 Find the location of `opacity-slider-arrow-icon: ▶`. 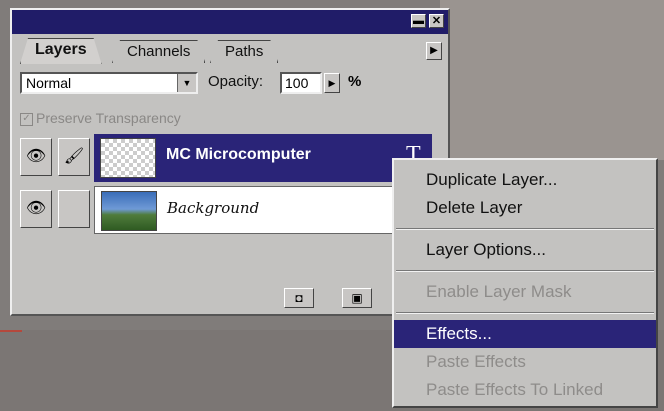

opacity-slider-arrow-icon: ▶ is located at coordinates (332, 83).